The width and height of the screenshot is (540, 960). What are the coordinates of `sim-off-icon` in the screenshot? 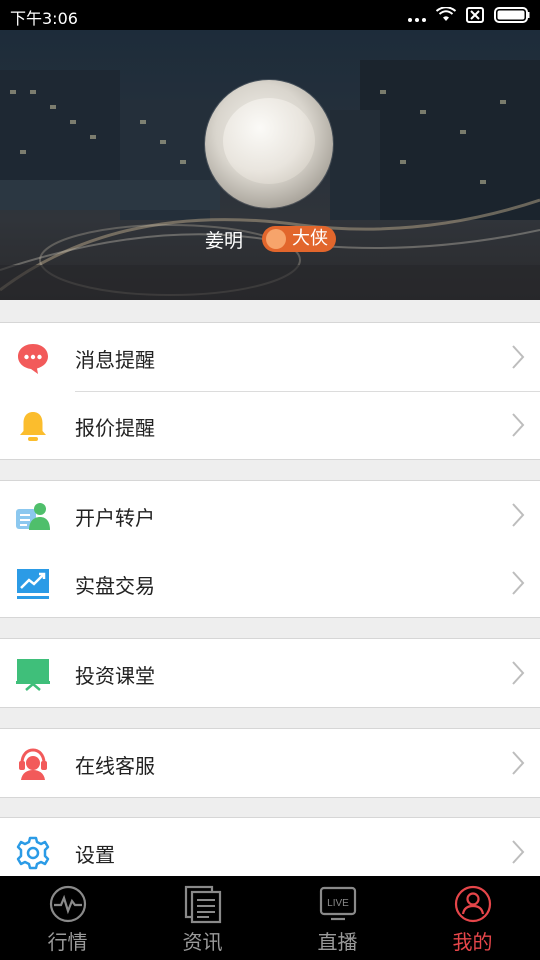 It's located at (475, 15).